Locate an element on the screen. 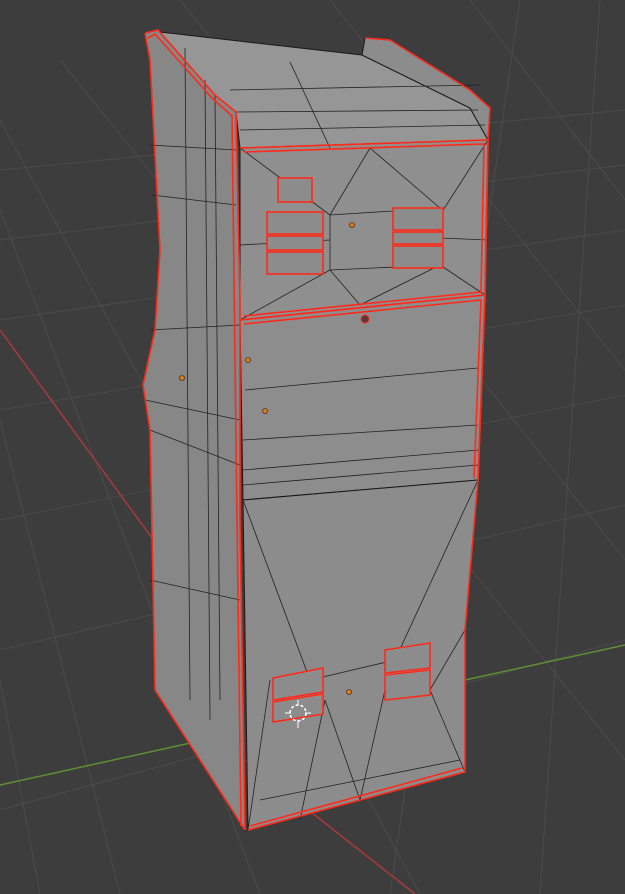  front-middle-face is located at coordinates (362, 397).